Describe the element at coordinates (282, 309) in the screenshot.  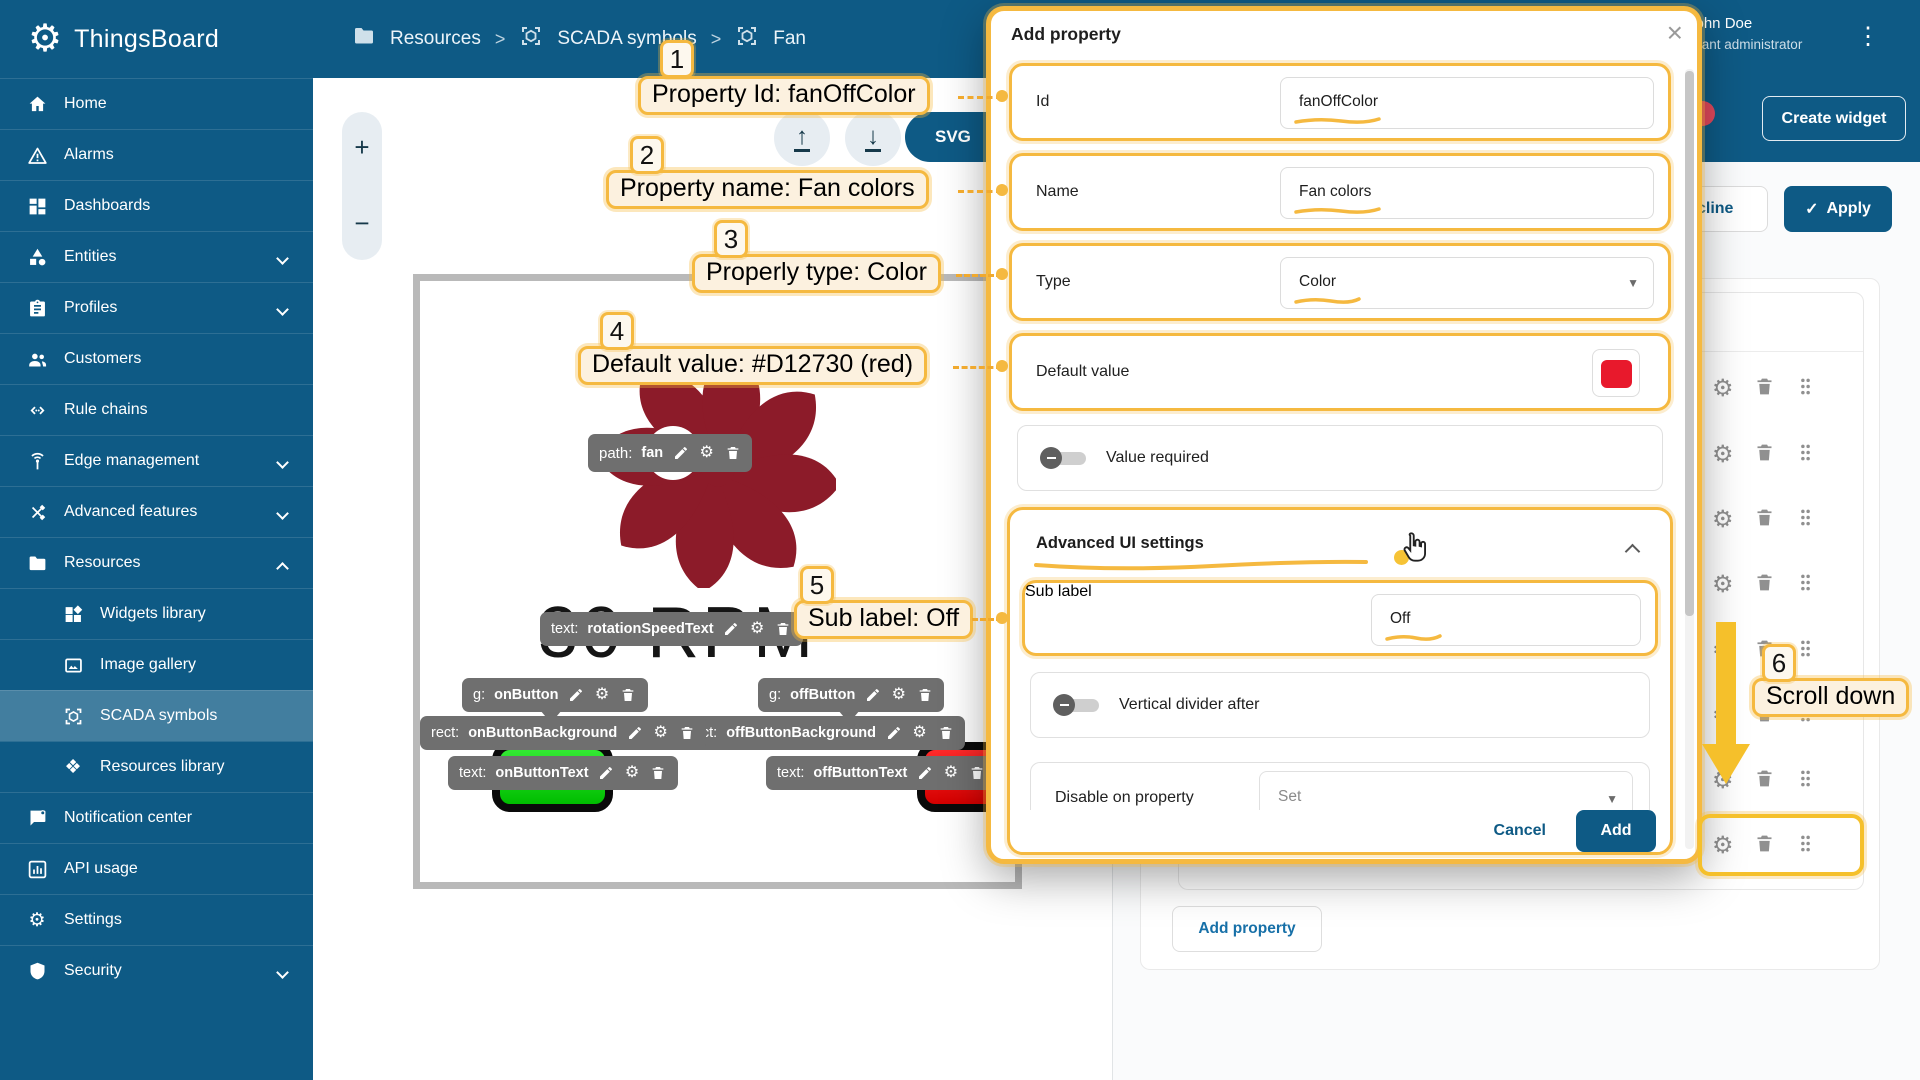
I see `chevron-down-icon` at that location.